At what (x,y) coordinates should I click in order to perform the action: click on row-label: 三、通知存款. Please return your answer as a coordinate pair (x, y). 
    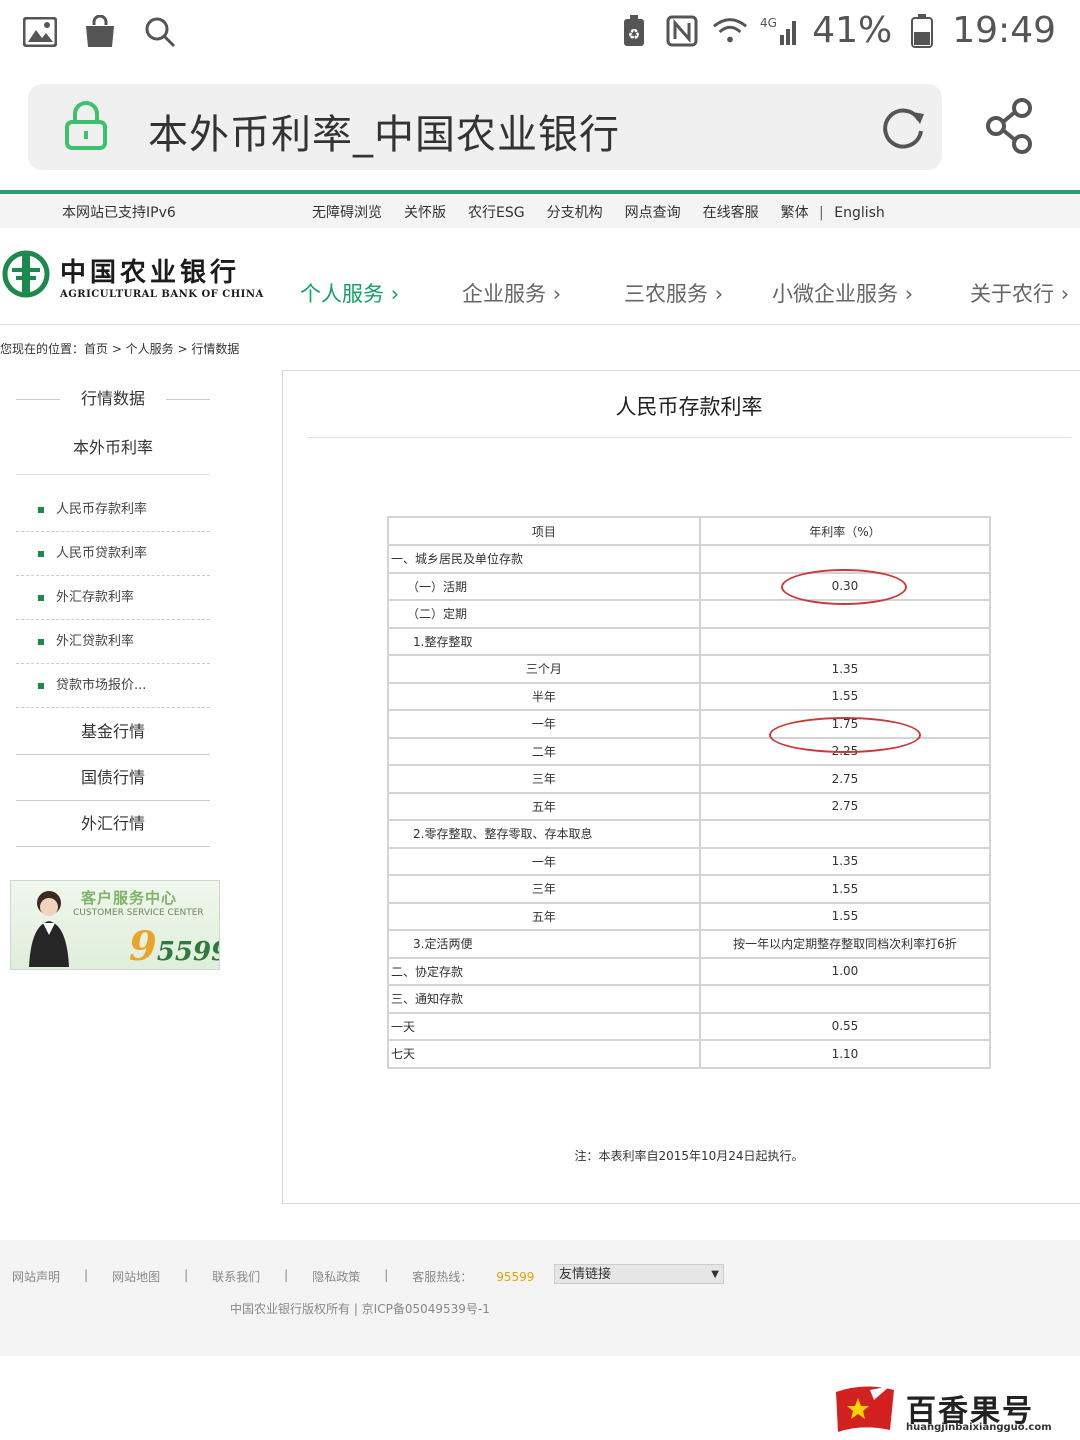
    Looking at the image, I should click on (544, 999).